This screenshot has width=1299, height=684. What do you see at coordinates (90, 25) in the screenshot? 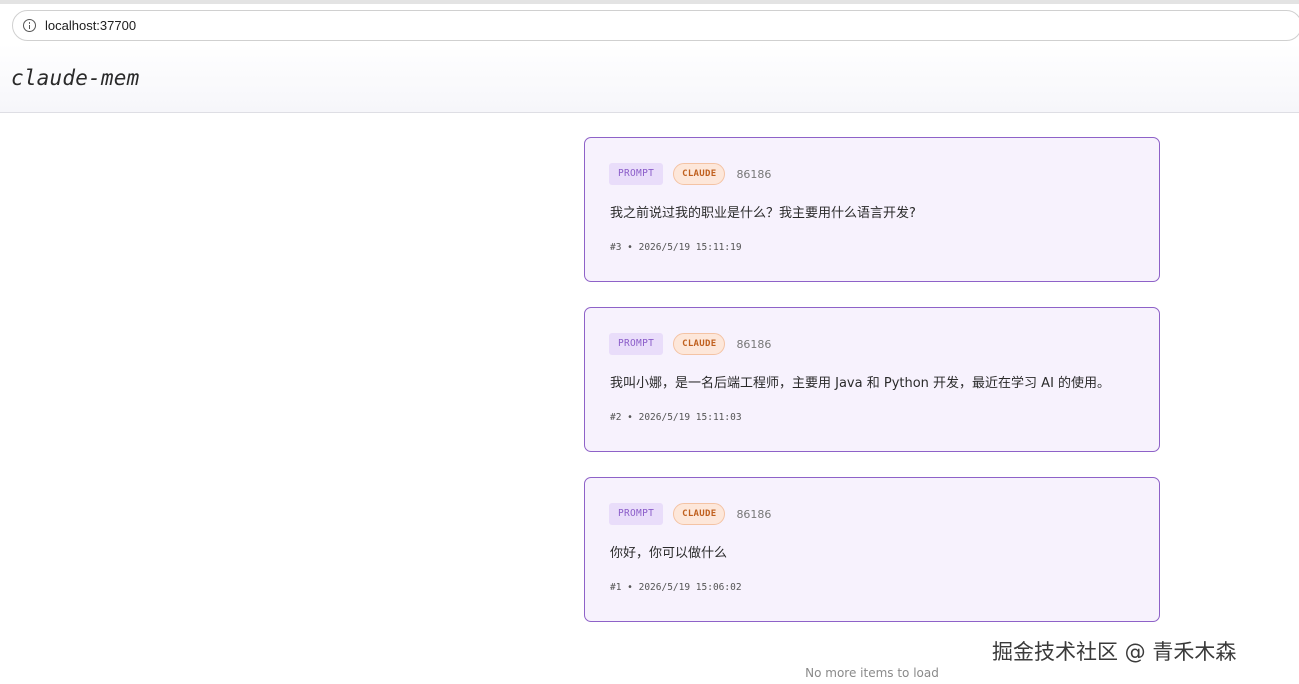
I see `url-text: localhost:37700` at bounding box center [90, 25].